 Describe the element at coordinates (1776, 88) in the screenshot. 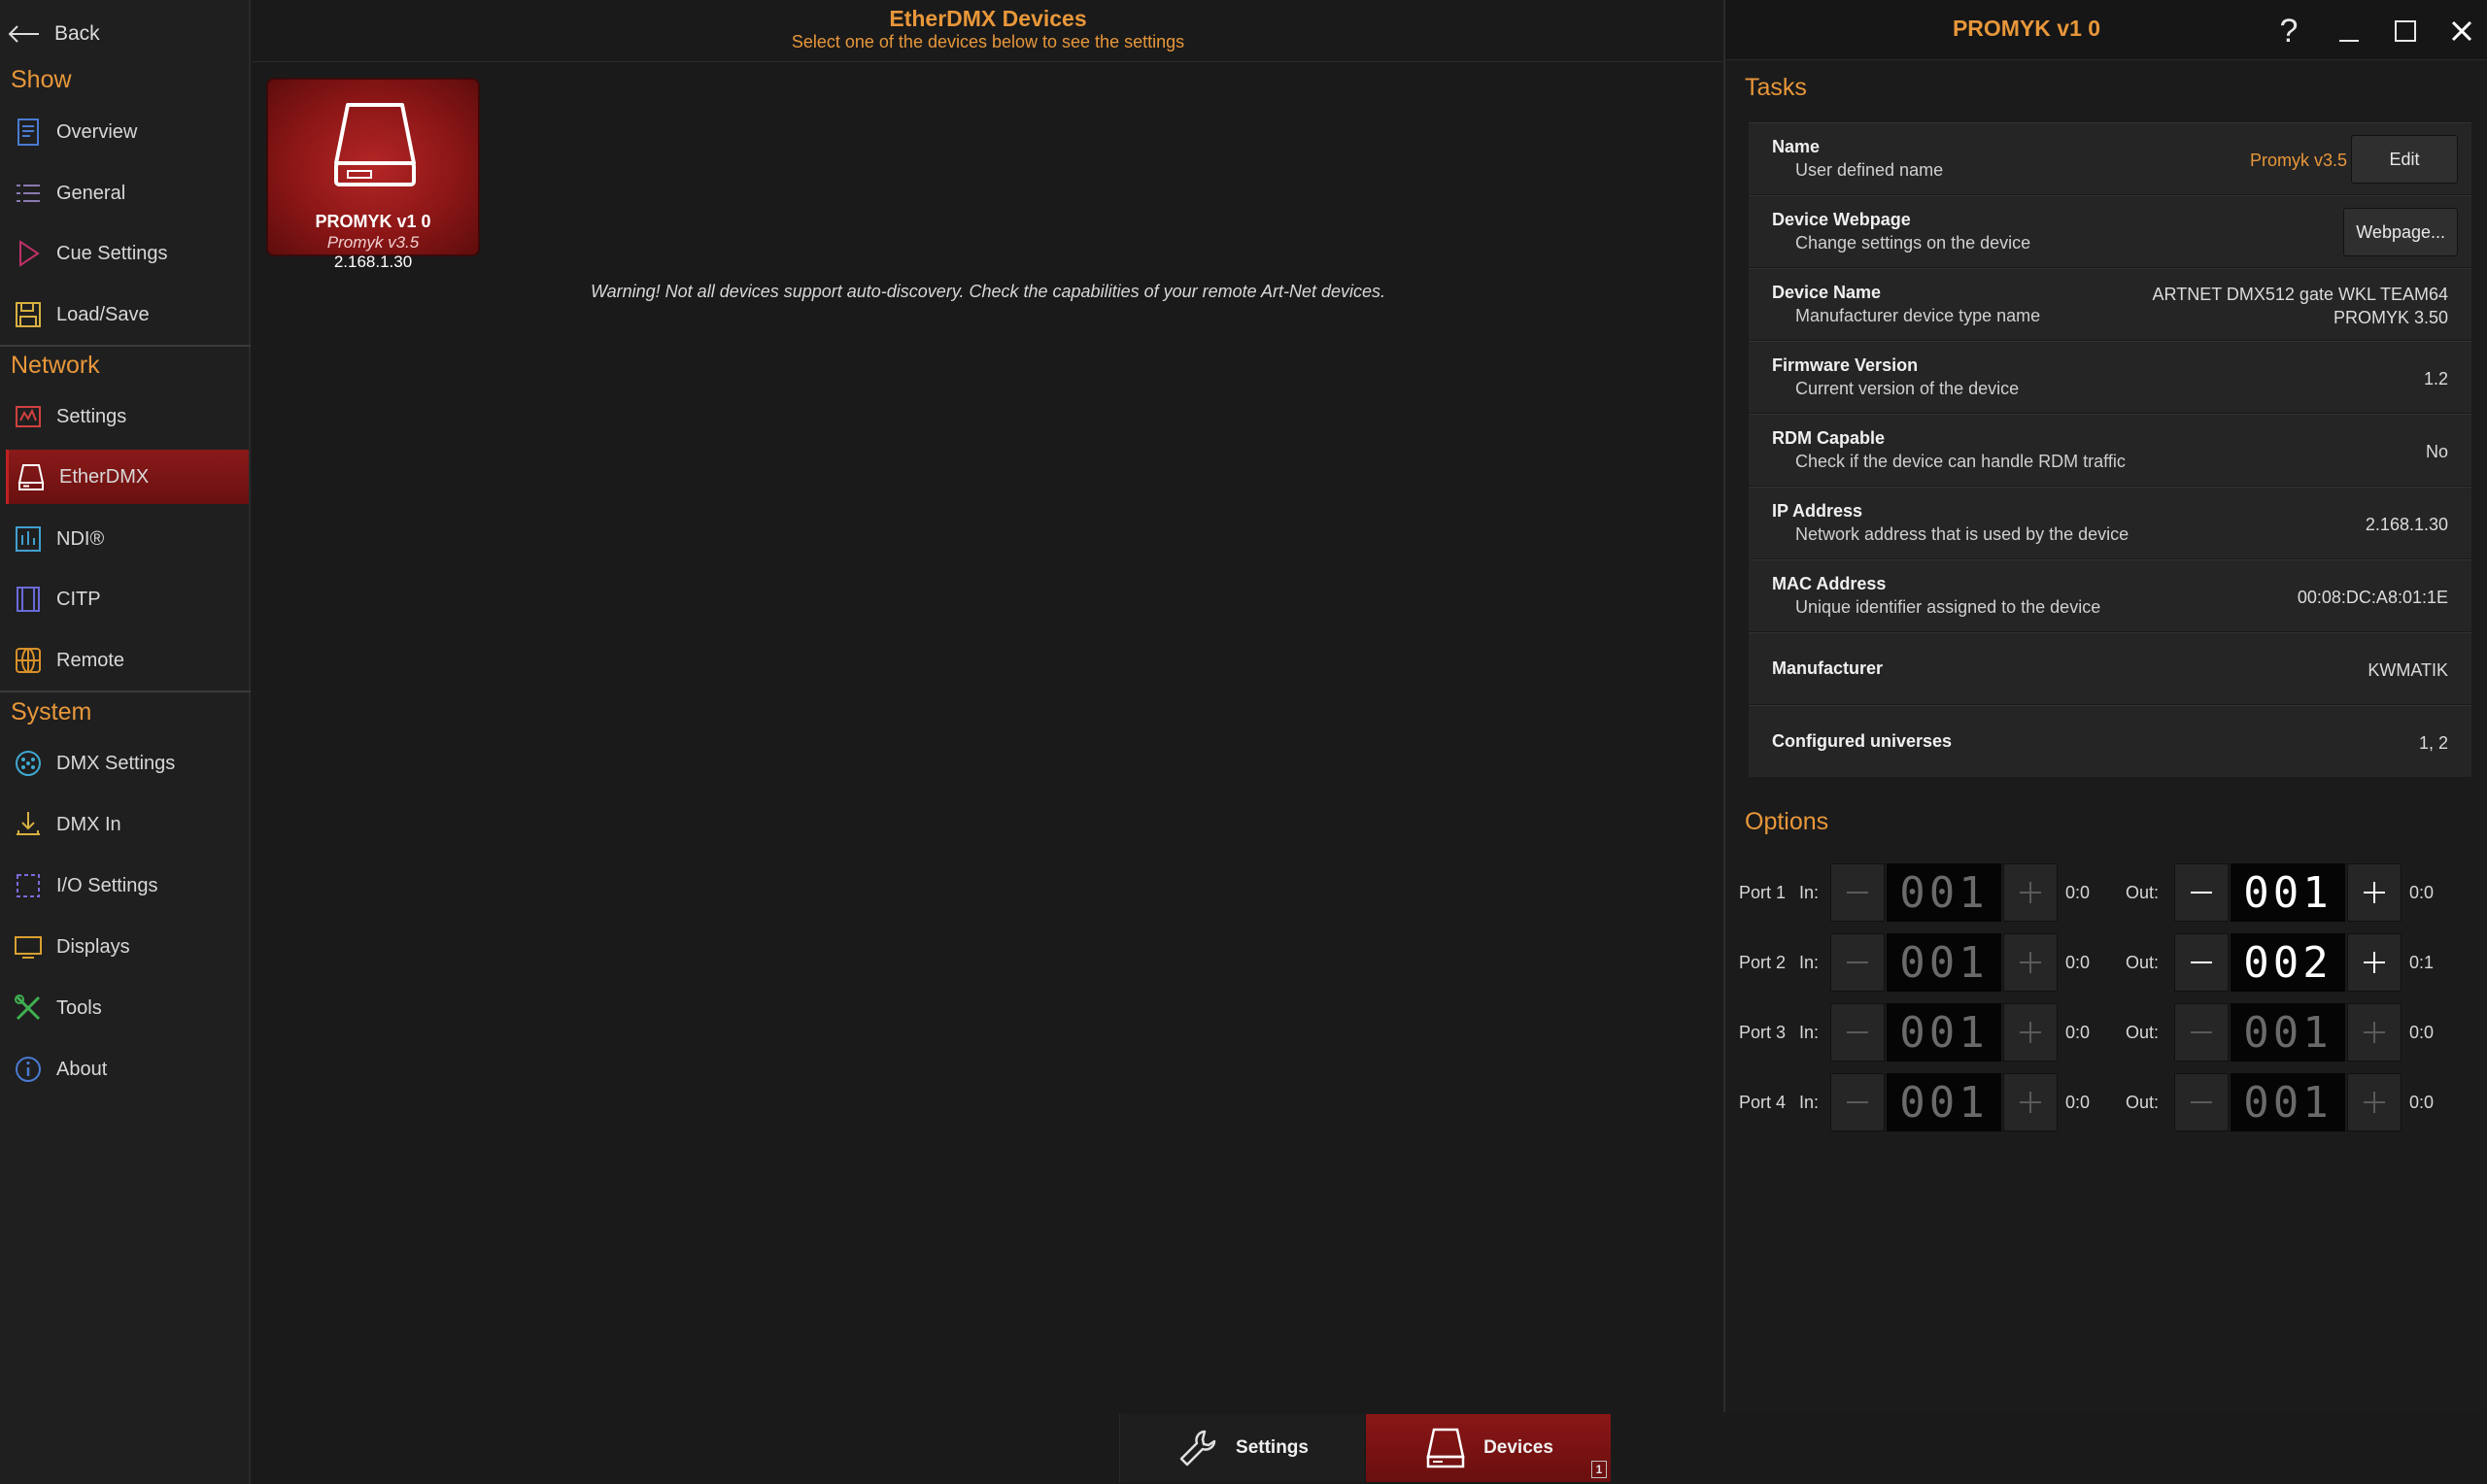

I see `tasks-title: Tasks` at that location.